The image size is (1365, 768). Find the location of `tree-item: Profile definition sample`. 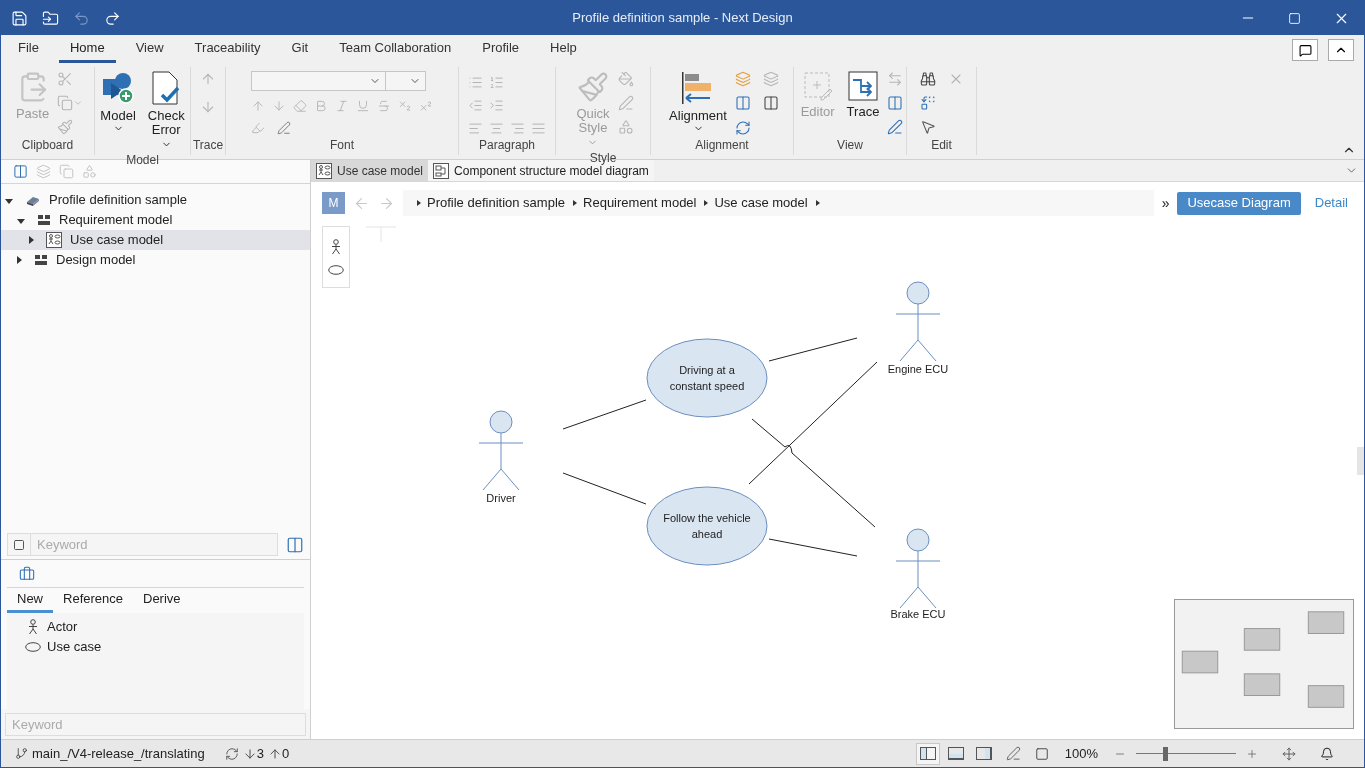

tree-item: Profile definition sample is located at coordinates (155, 200).